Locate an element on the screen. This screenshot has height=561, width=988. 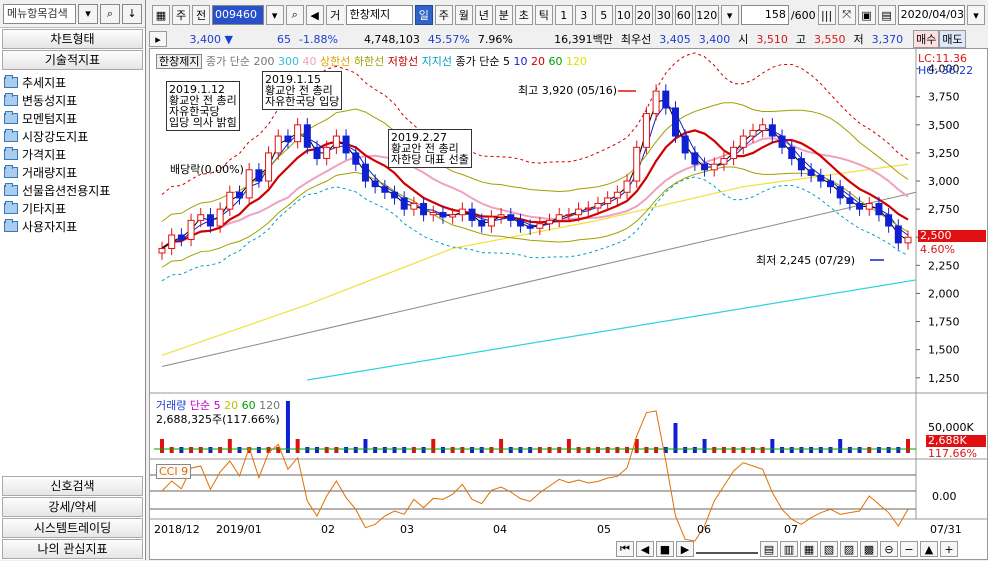
chart-option-icon: ▦ is located at coordinates (809, 549).